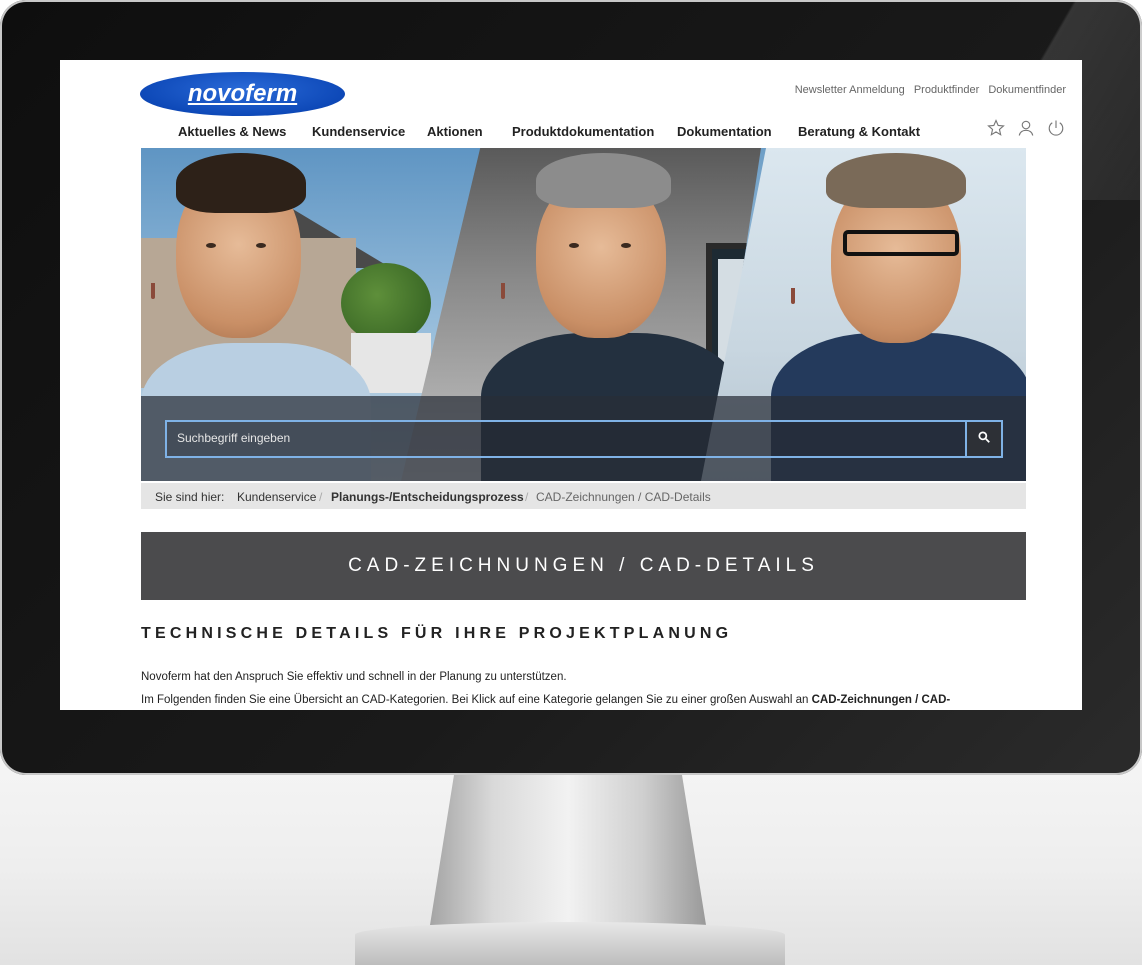 This screenshot has width=1142, height=965. I want to click on nav-beratung-kontakt: Beratung & Kontakt, so click(859, 131).